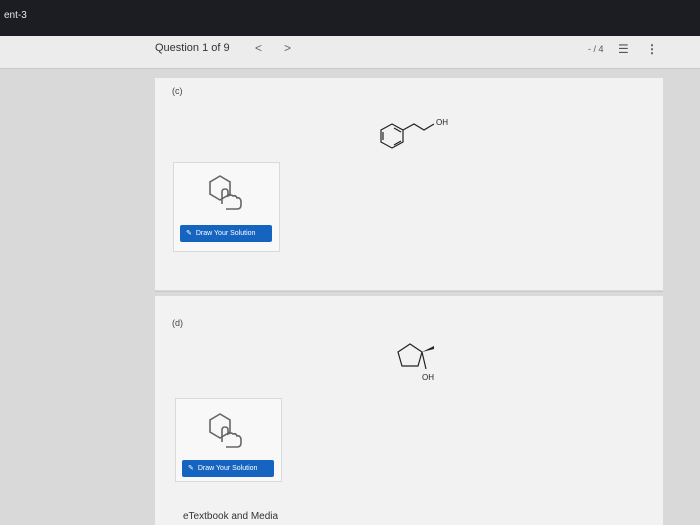 The image size is (700, 525). I want to click on etextbook-media-link: eTextbook and Media, so click(230, 516).